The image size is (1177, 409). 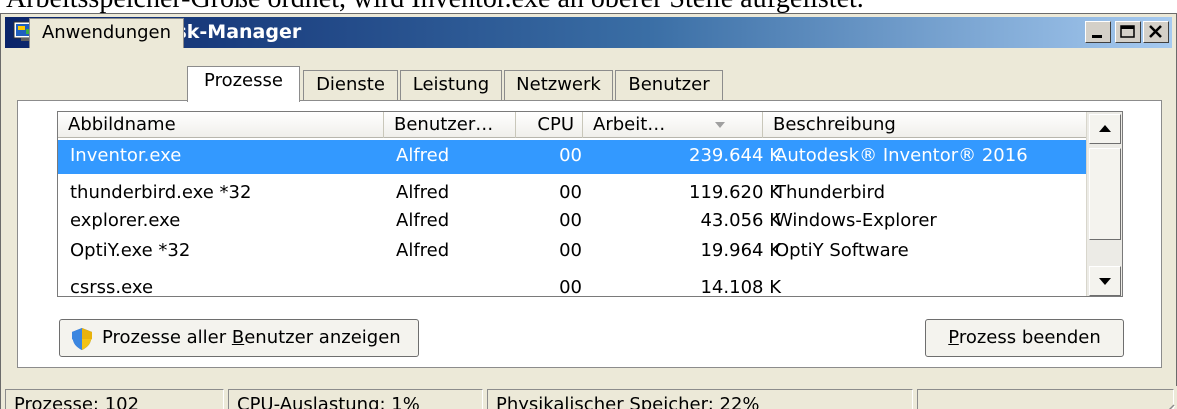 What do you see at coordinates (953, 337) in the screenshot?
I see `end-process-accesskey: P` at bounding box center [953, 337].